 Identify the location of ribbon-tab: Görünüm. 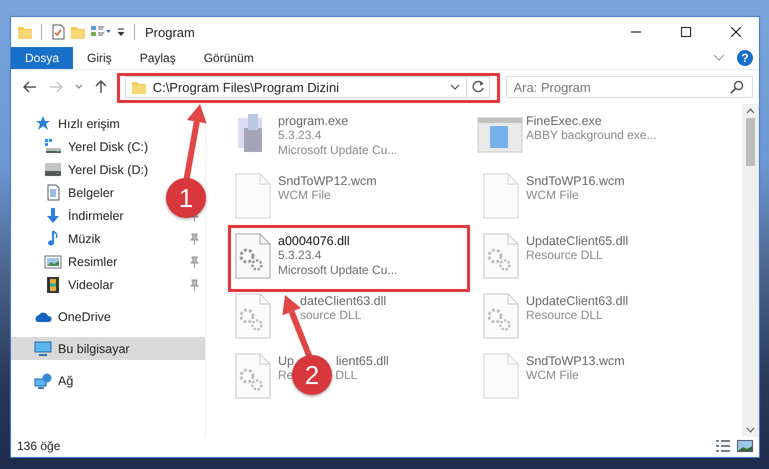
(229, 58).